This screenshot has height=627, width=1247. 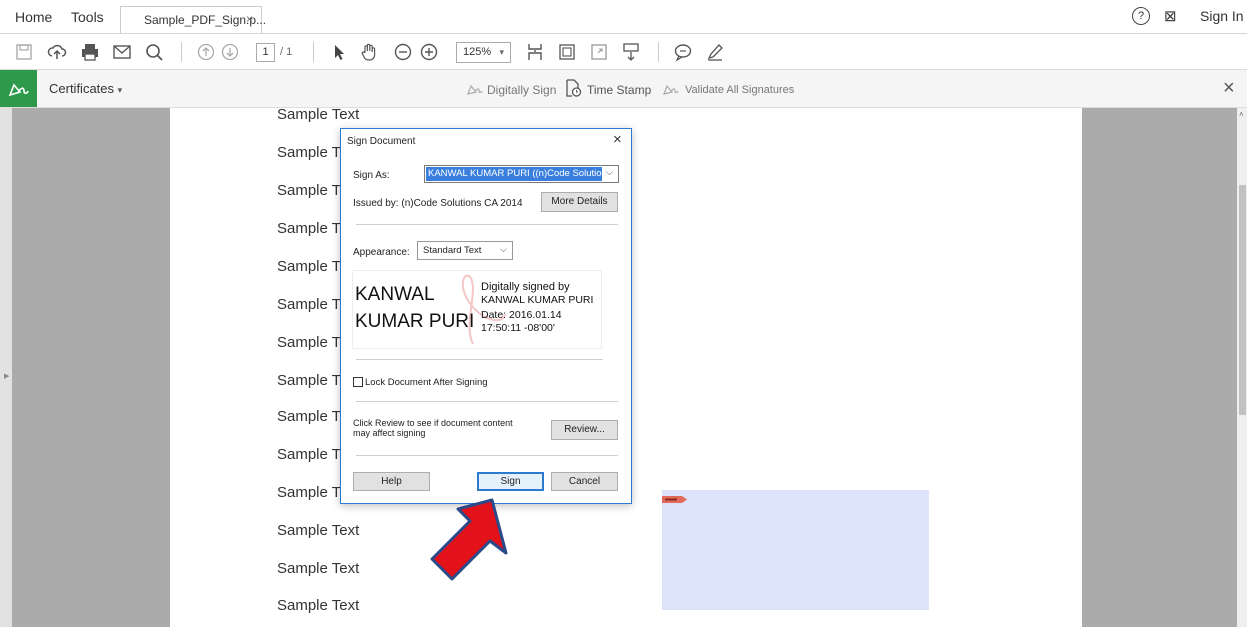 What do you see at coordinates (1170, 16) in the screenshot?
I see `mobile-link-icon: ⊠` at bounding box center [1170, 16].